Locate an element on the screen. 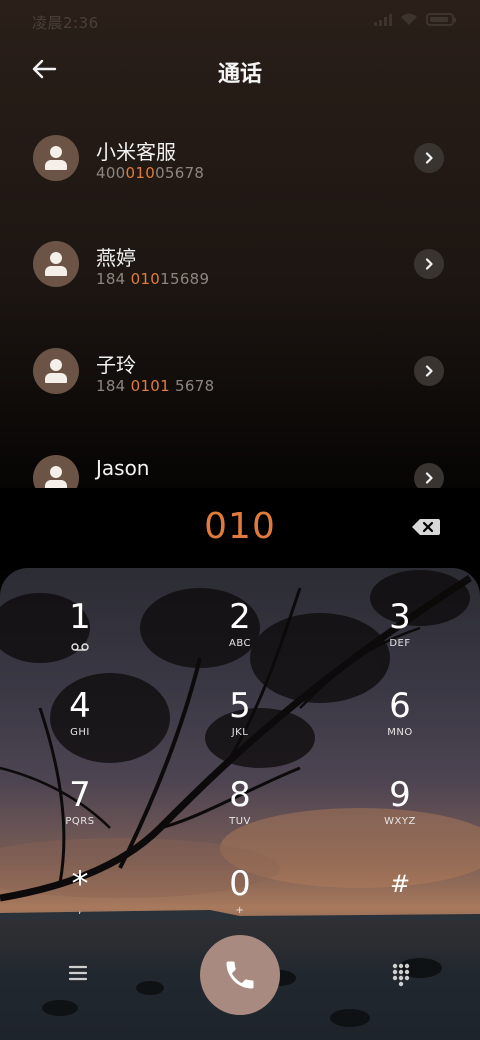 Image resolution: width=480 pixels, height=1040 pixels. key-hash: # is located at coordinates (400, 905).